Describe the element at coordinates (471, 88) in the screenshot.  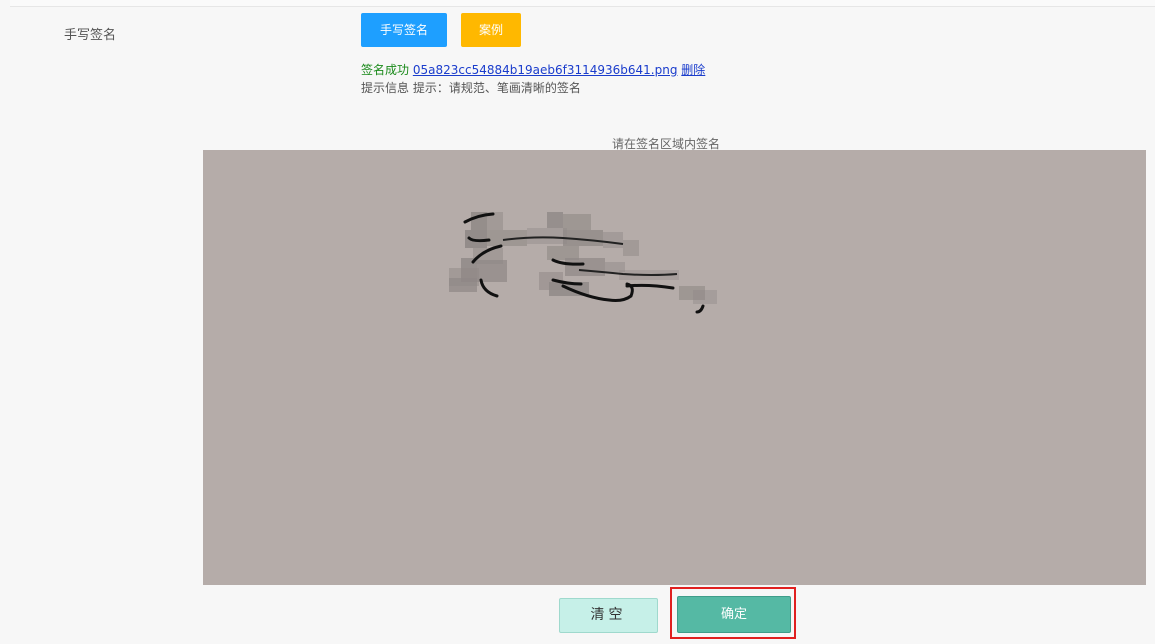
I see `hint-text: 提示信息 提示：请规范、笔画清晰的签名` at that location.